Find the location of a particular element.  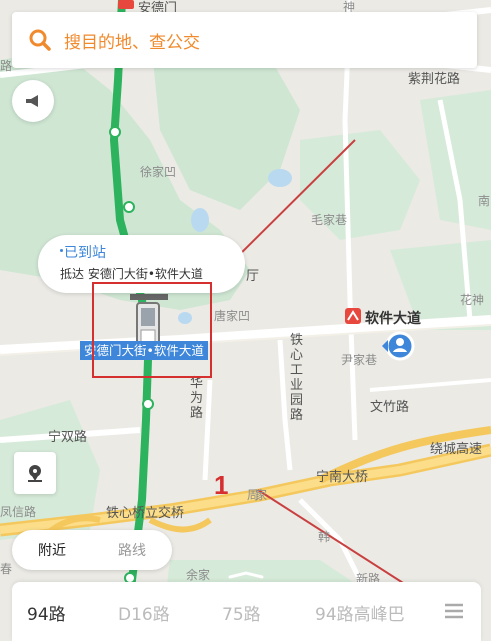

nearby-route-toggle: 附近 路线 is located at coordinates (92, 550).